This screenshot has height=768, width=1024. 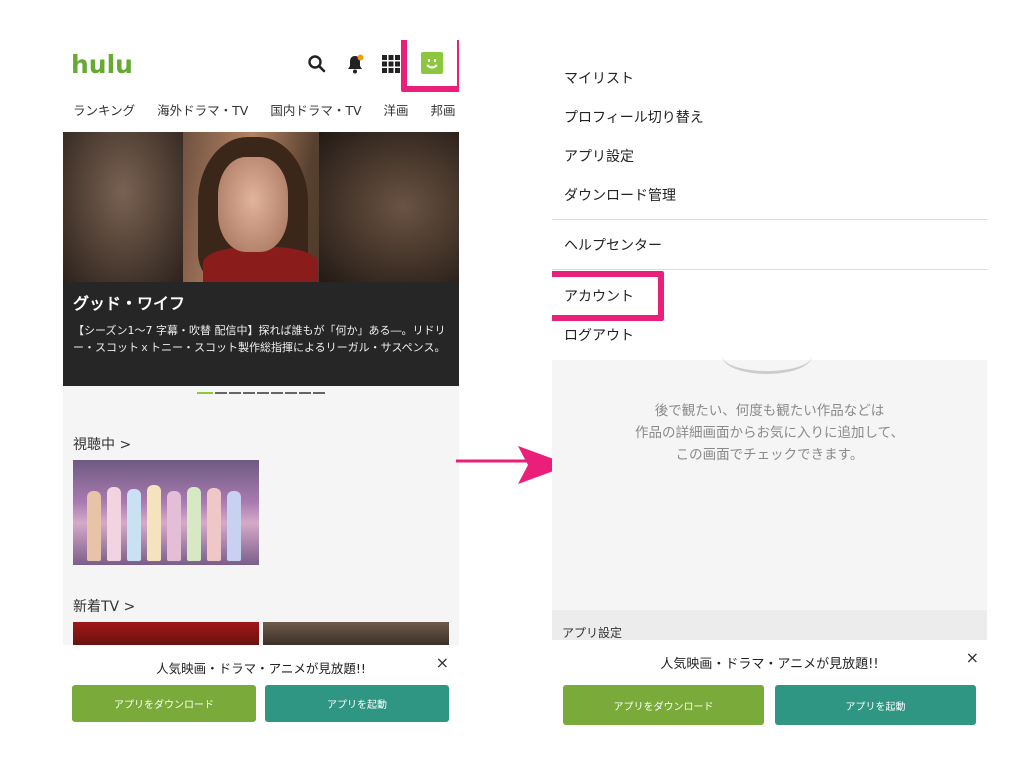 I want to click on grid-icon, so click(x=391, y=64).